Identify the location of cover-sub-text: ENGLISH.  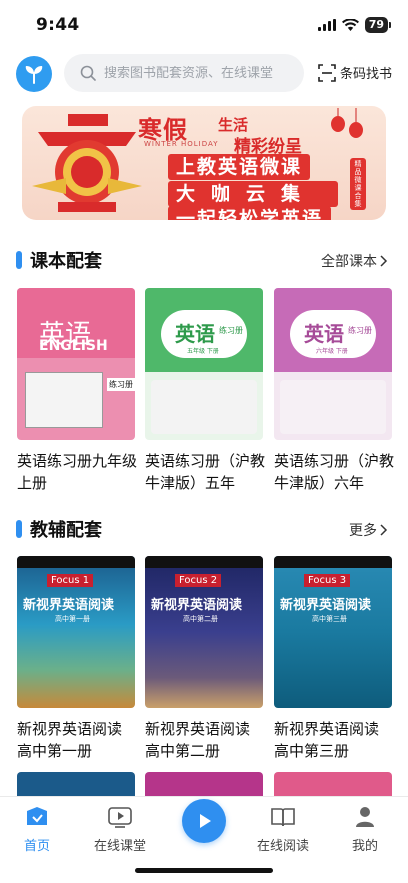
(73, 346).